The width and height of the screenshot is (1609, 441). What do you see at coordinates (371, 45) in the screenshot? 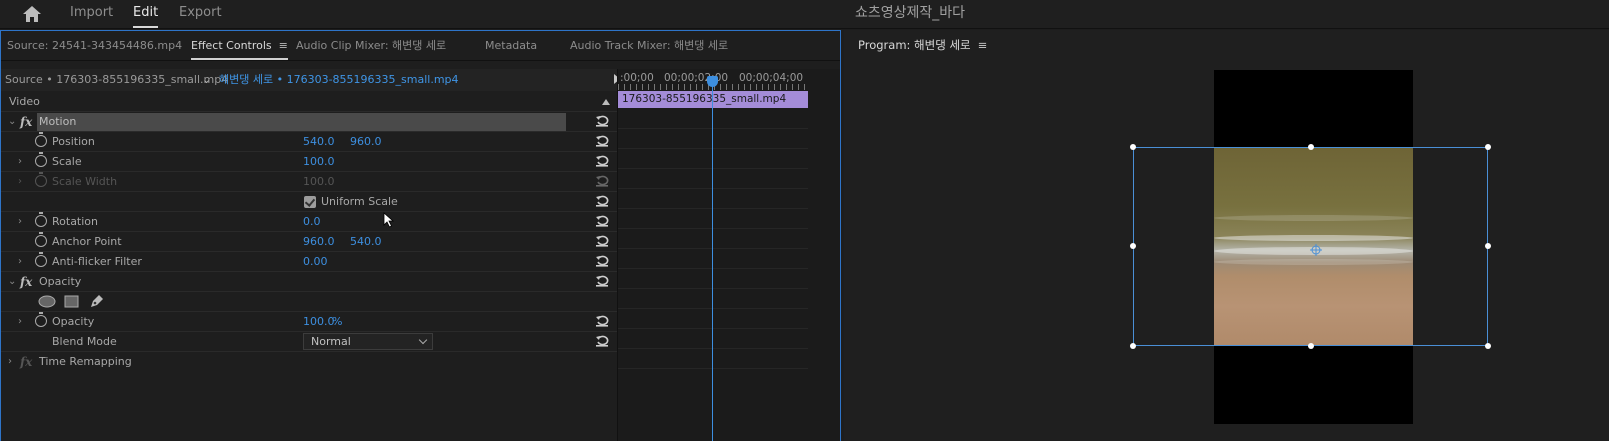
I see `tab-audio-clip-mixer: Audio Clip Mixer: 해변댕 세로` at bounding box center [371, 45].